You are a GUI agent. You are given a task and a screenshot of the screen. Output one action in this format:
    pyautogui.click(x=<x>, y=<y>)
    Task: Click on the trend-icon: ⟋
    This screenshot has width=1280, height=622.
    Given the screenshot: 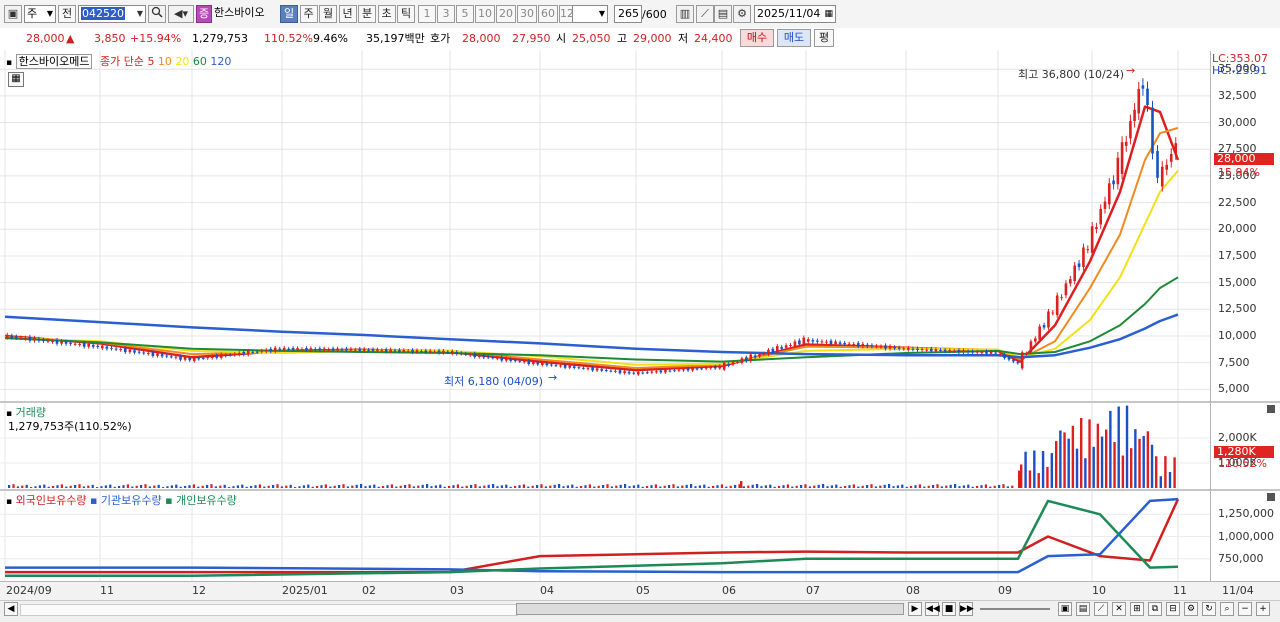 What is the action you would take?
    pyautogui.click(x=1101, y=609)
    